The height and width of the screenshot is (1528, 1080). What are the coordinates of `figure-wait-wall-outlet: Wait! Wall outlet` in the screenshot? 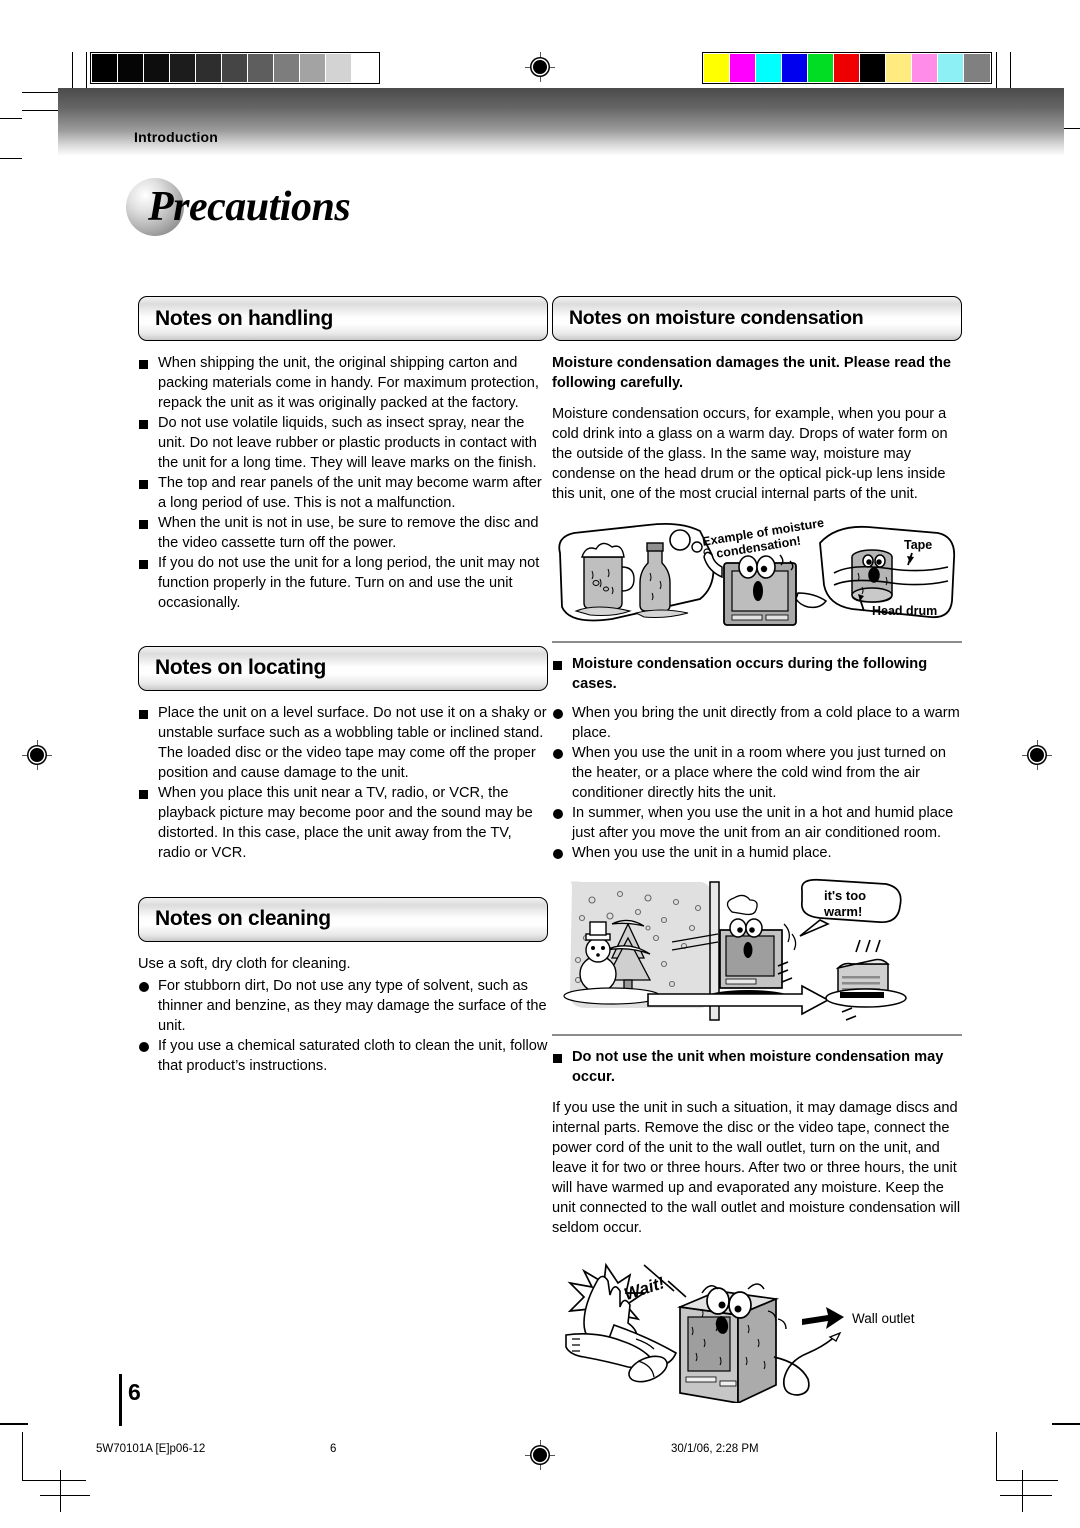 It's located at (740, 1332).